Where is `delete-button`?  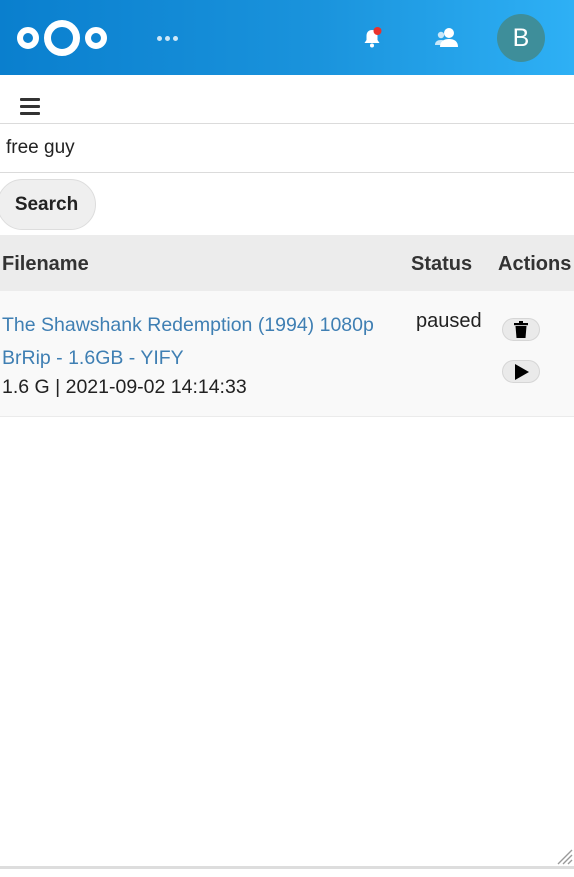 delete-button is located at coordinates (521, 329).